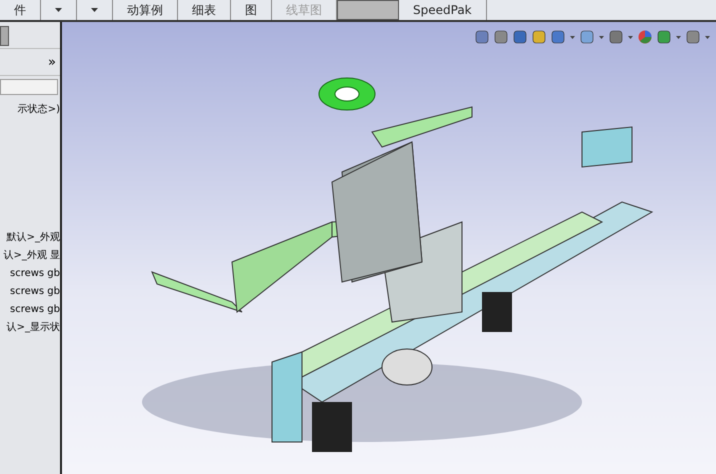 This screenshot has width=716, height=474. I want to click on ribbon-button: 动算例, so click(145, 10).